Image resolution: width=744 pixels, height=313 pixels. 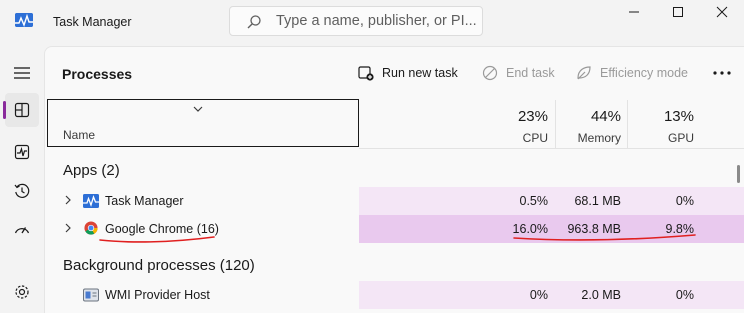 What do you see at coordinates (664, 116) in the screenshot?
I see `gpu-column-percent: 13%` at bounding box center [664, 116].